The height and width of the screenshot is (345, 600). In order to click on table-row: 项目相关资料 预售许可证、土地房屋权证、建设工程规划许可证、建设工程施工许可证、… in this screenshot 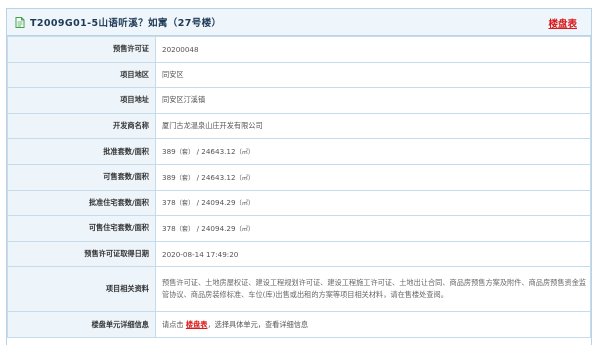, I will do `click(299, 289)`.